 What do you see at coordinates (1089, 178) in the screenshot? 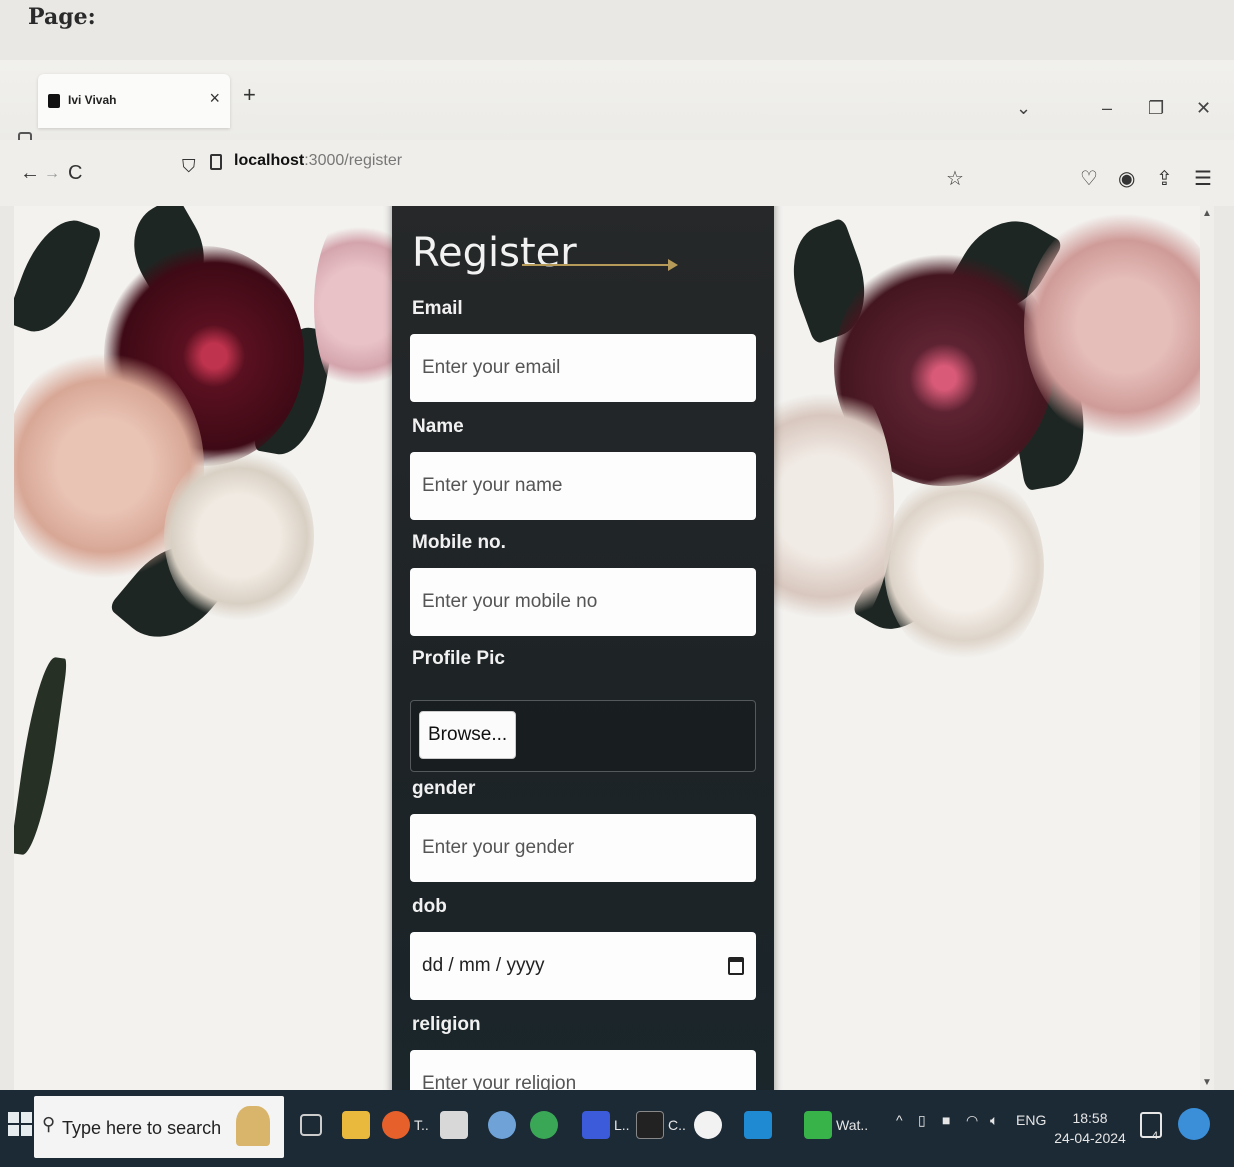
I see `pocket-icon: ♡` at bounding box center [1089, 178].